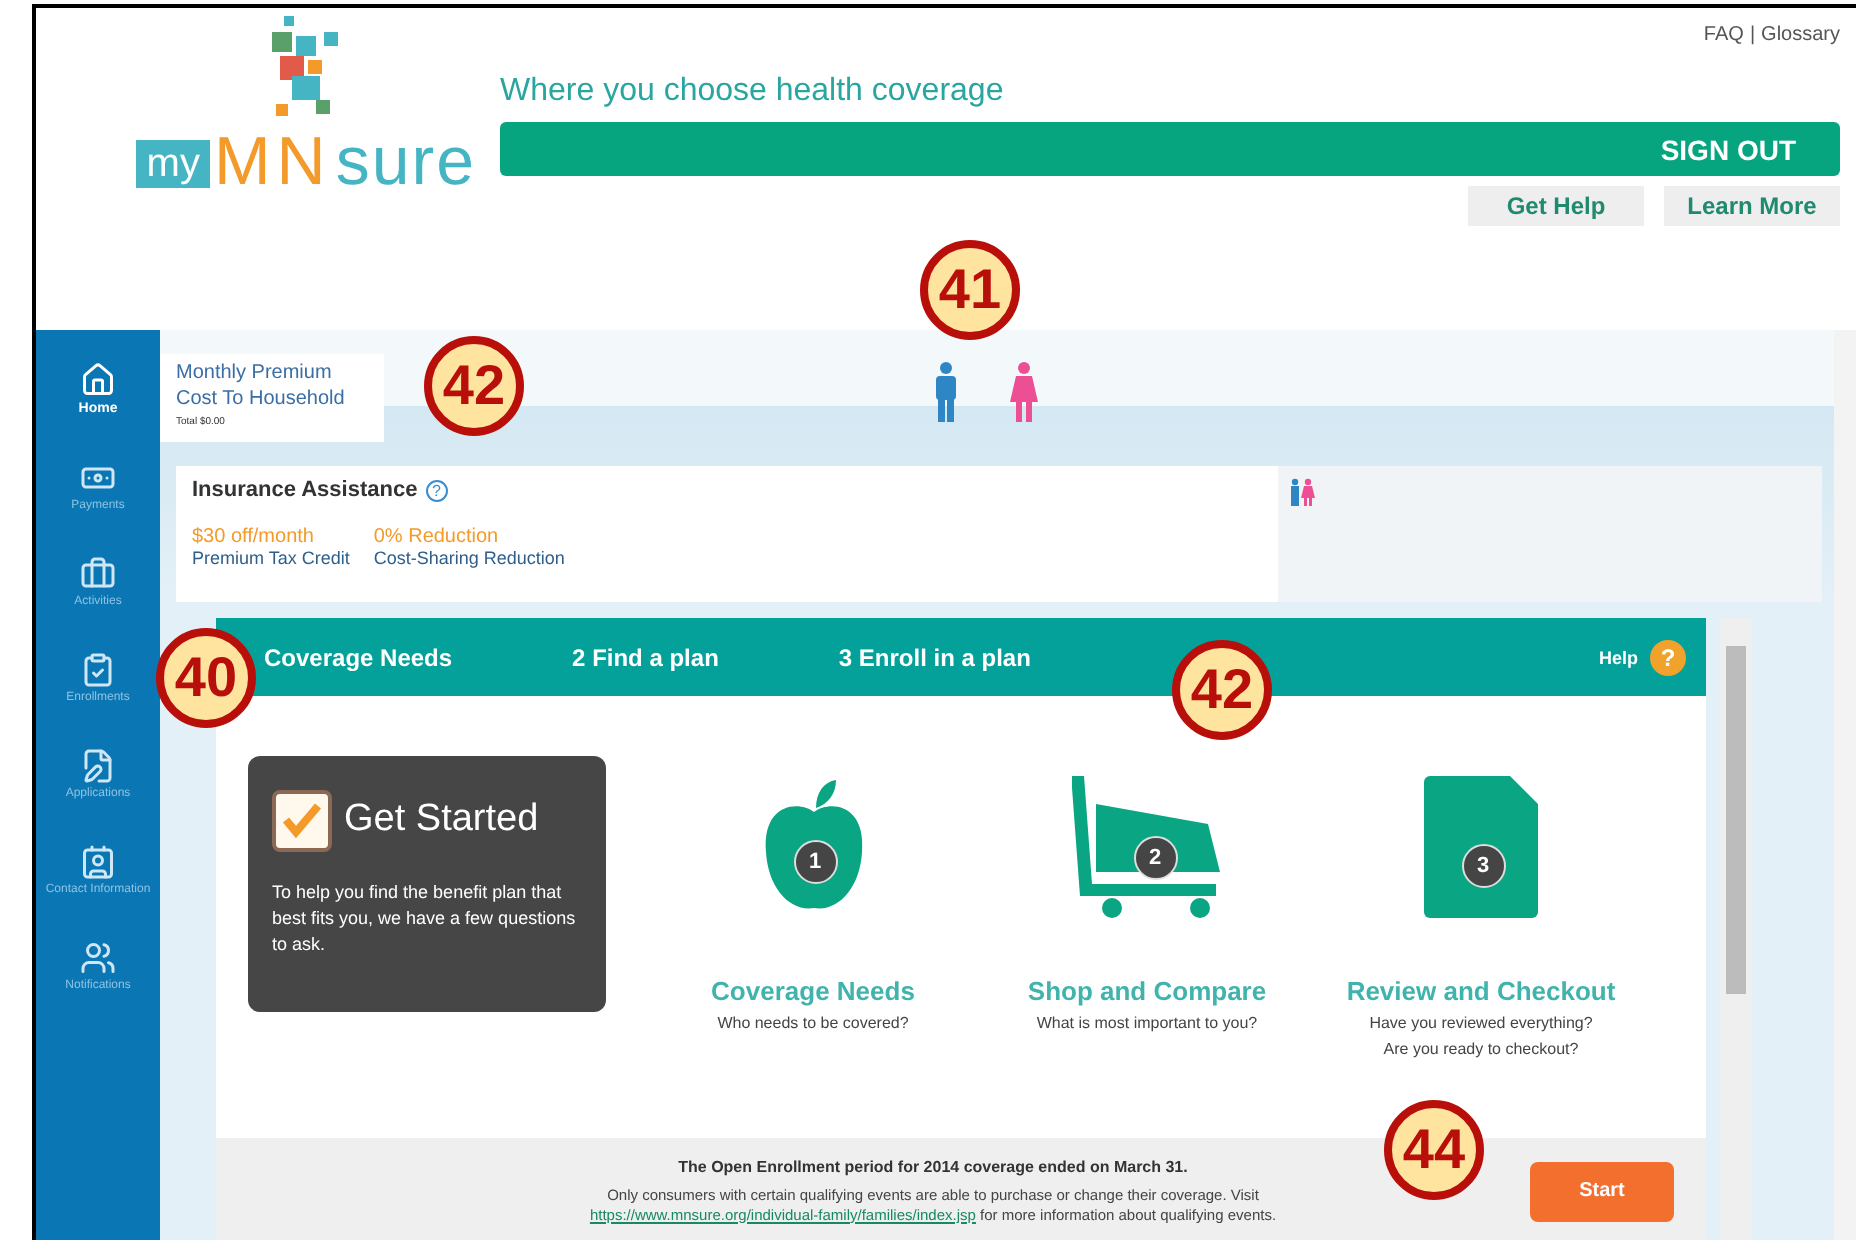 The image size is (1856, 1240). What do you see at coordinates (813, 991) in the screenshot?
I see `stage-title: Coverage Needs` at bounding box center [813, 991].